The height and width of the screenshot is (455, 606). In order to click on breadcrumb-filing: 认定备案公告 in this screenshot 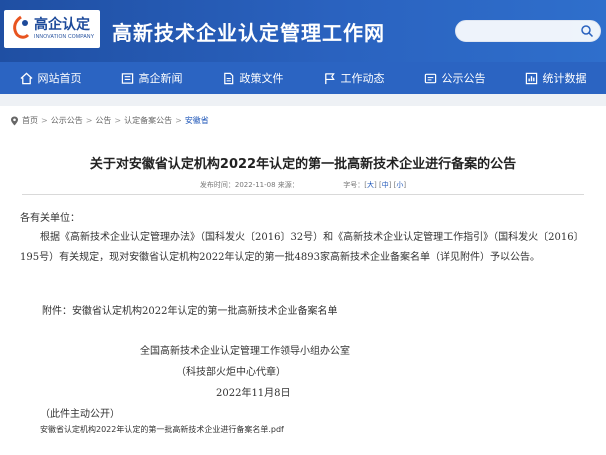, I will do `click(148, 120)`.